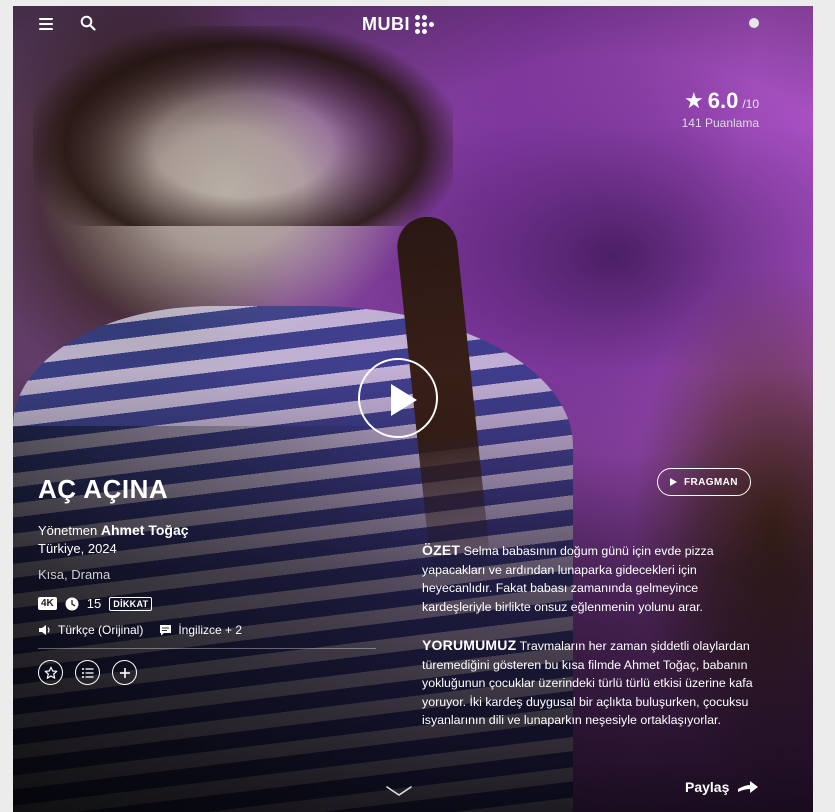 The width and height of the screenshot is (835, 812). What do you see at coordinates (750, 104) in the screenshot?
I see `rating-scale: /10` at bounding box center [750, 104].